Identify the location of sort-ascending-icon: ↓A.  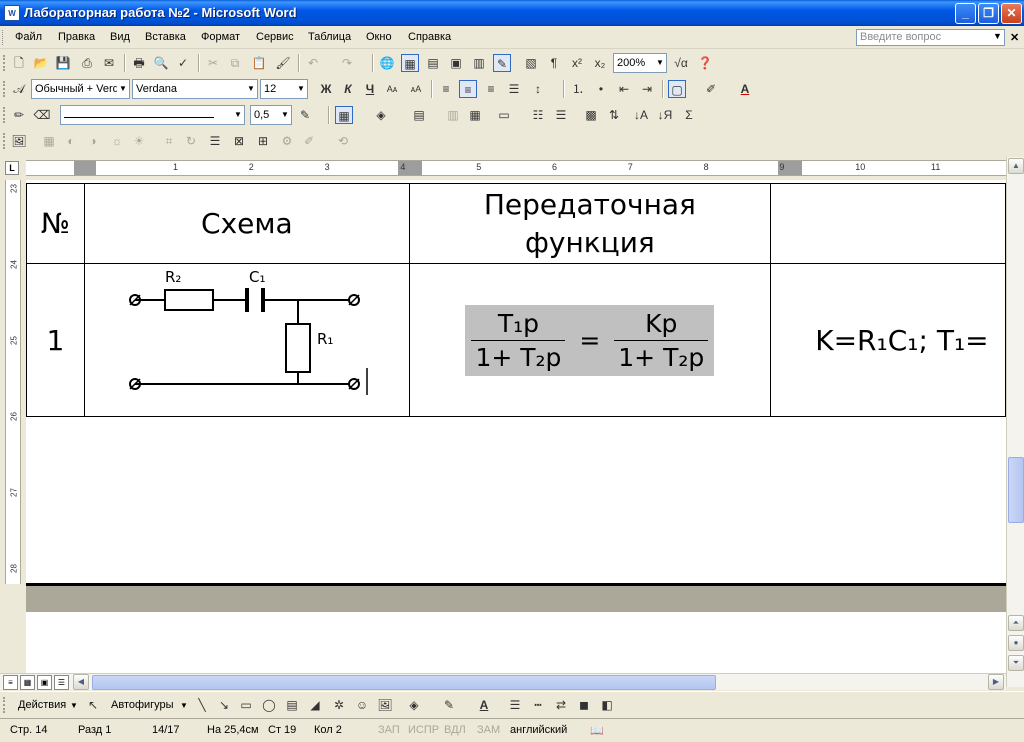
(641, 115).